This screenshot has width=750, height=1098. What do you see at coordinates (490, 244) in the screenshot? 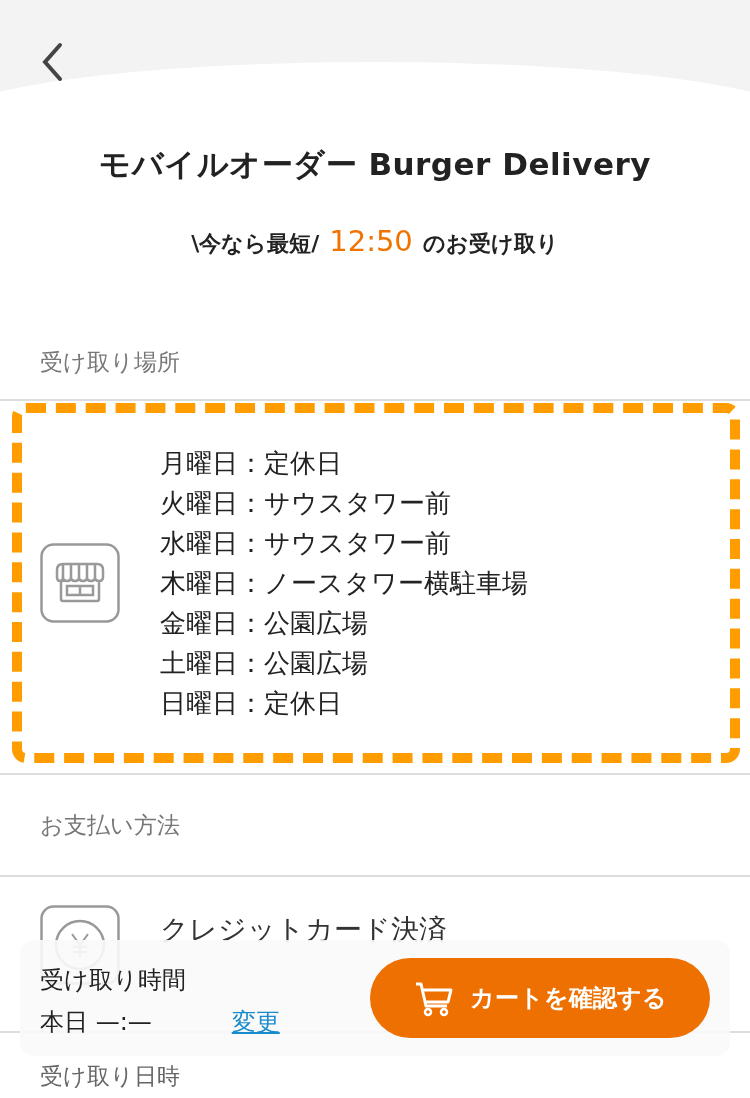
I see `subtitle-suffix: のお受け取り` at bounding box center [490, 244].